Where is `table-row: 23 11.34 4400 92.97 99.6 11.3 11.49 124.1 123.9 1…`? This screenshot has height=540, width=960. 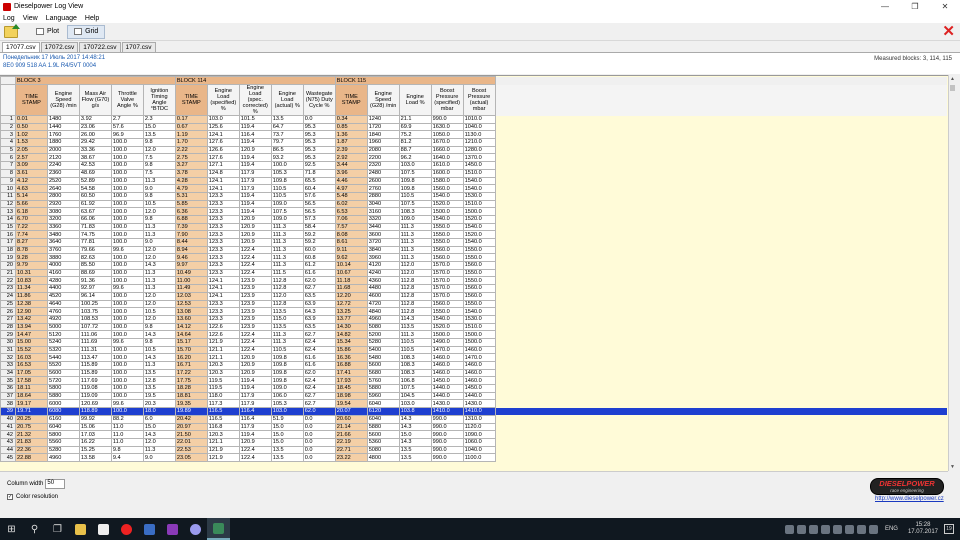 table-row: 23 11.34 4400 92.97 99.6 11.3 11.49 124.1 123.9 1… is located at coordinates (474, 288).